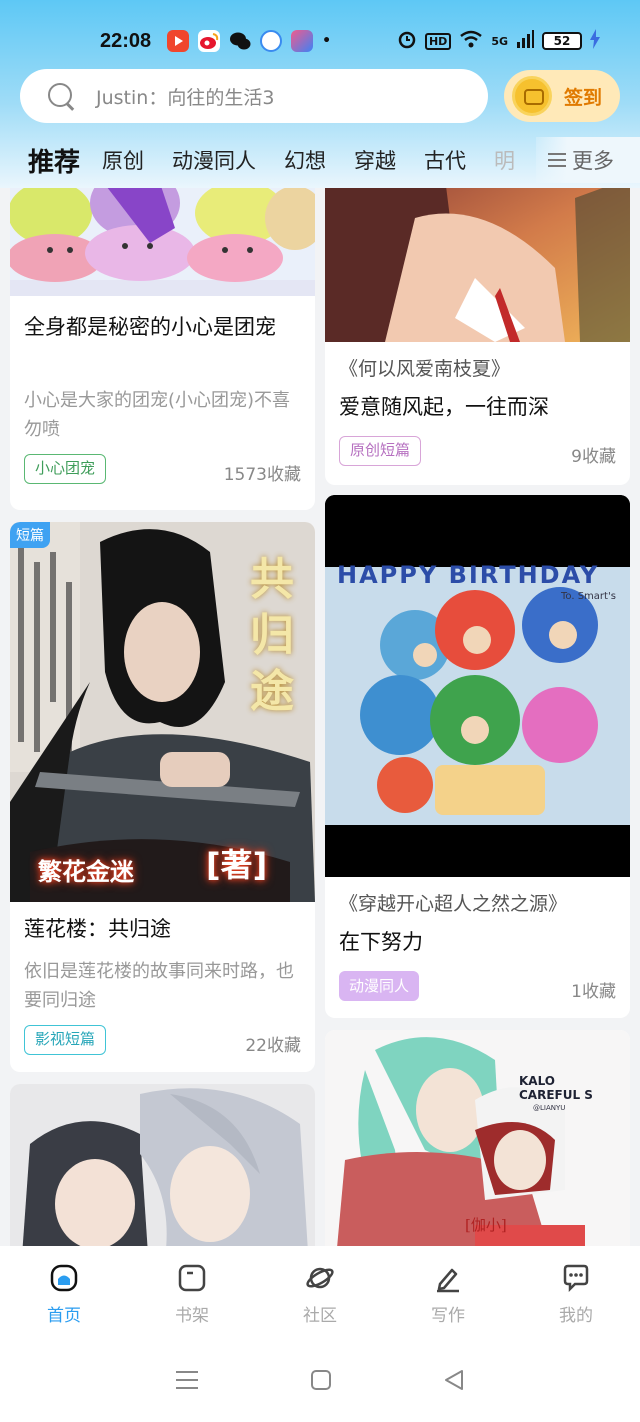  What do you see at coordinates (593, 992) in the screenshot?
I see `favorite-count: 1收藏` at bounding box center [593, 992].